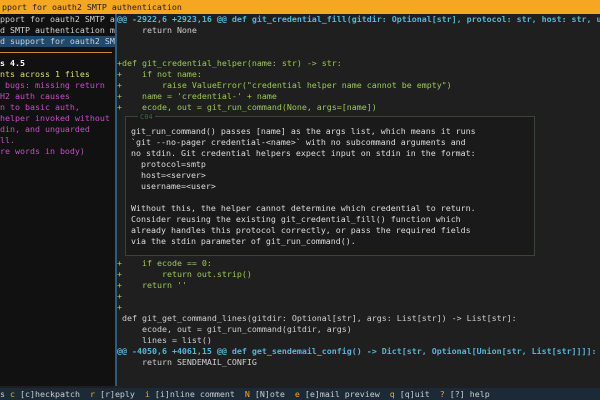 The image size is (600, 400). I want to click on shortcut-6: ? [?] help, so click(470, 394).